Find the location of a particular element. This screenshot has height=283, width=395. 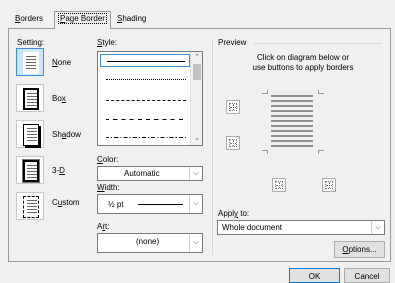

top-border-button is located at coordinates (233, 107).